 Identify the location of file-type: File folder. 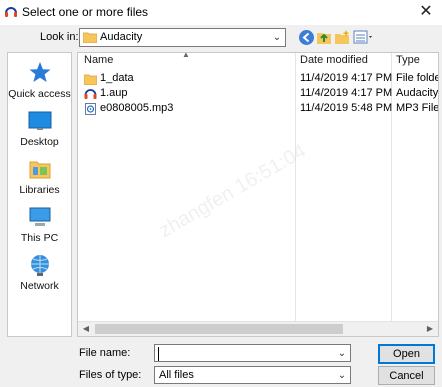
(417, 78).